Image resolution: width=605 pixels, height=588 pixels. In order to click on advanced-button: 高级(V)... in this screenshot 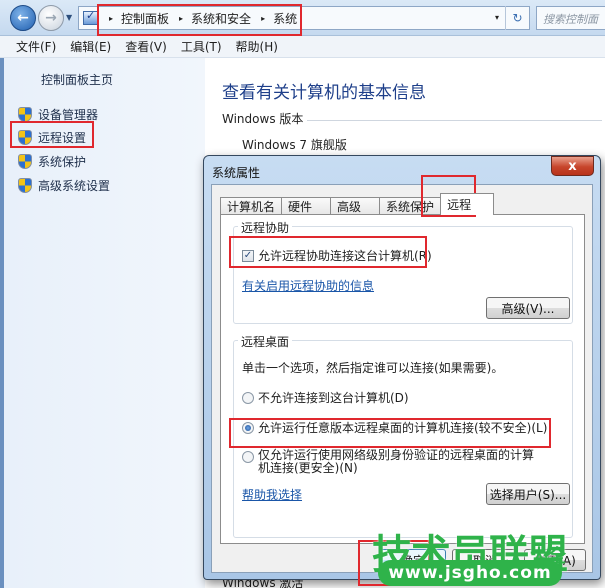, I will do `click(528, 308)`.